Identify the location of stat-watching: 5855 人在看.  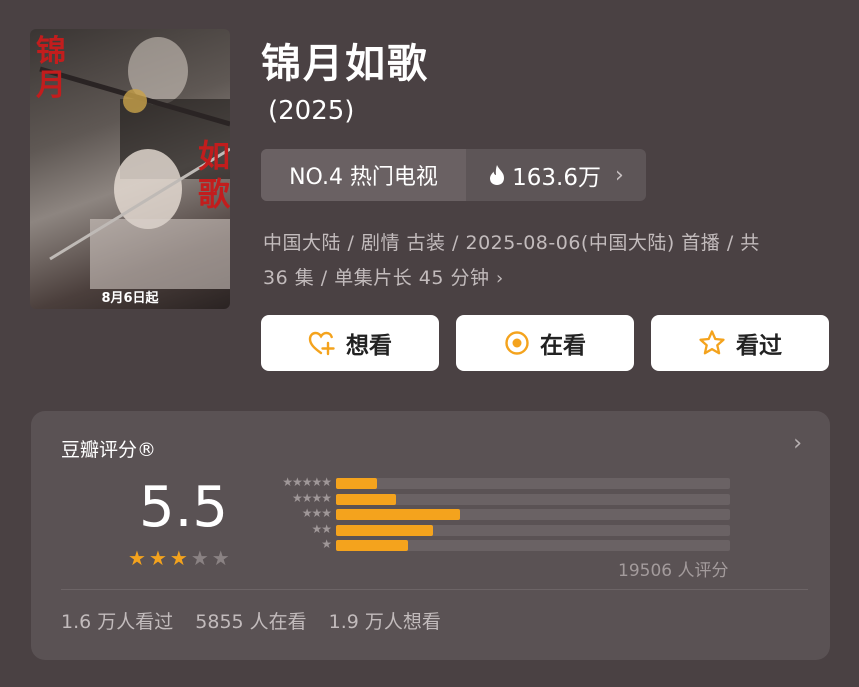
(251, 622).